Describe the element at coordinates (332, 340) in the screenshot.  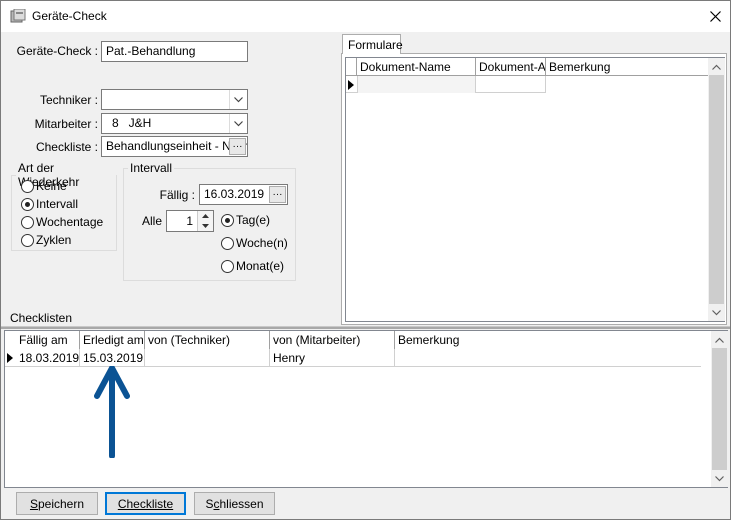
I see `col-von-mitarbeiter: von (Mitarbeiter)` at that location.